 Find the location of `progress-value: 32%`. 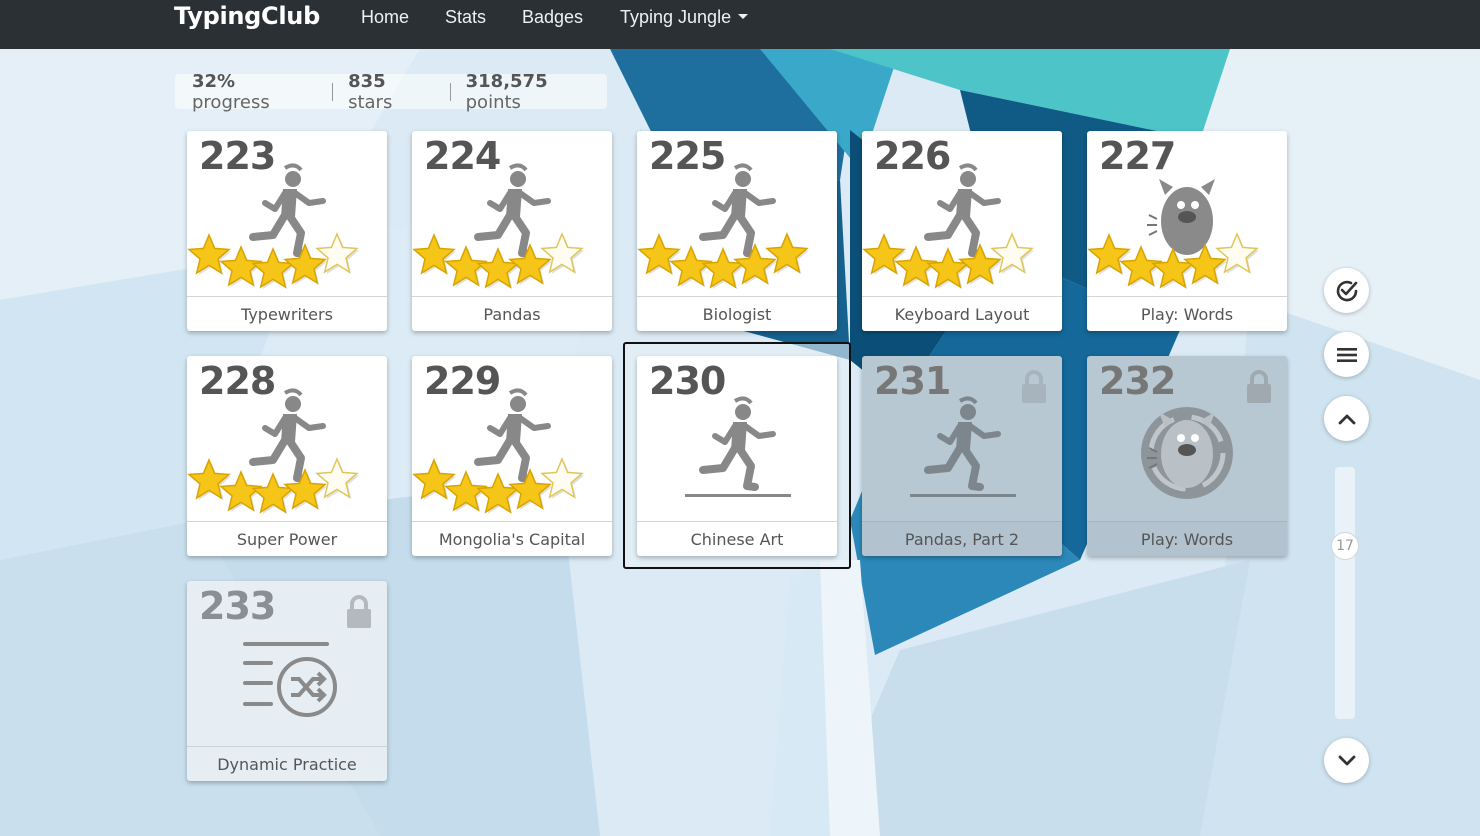

progress-value: 32% is located at coordinates (214, 81).